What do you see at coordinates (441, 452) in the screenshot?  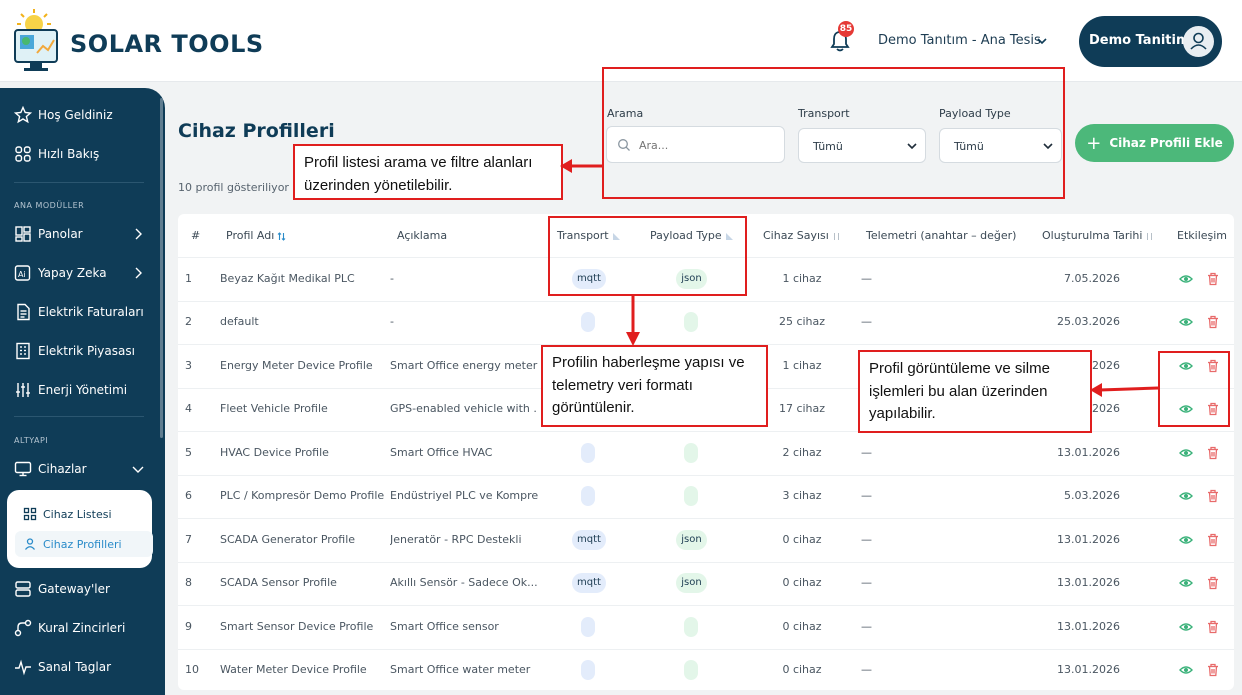 I see `cell-description: Smart Office HVAC` at bounding box center [441, 452].